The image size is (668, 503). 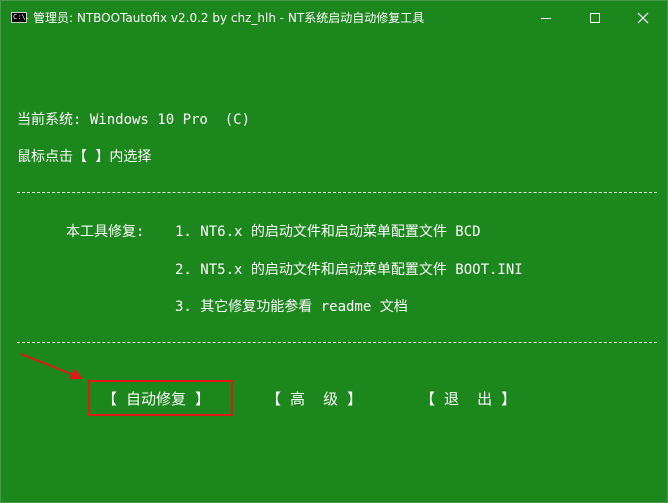 I want to click on close-icon, so click(x=643, y=18).